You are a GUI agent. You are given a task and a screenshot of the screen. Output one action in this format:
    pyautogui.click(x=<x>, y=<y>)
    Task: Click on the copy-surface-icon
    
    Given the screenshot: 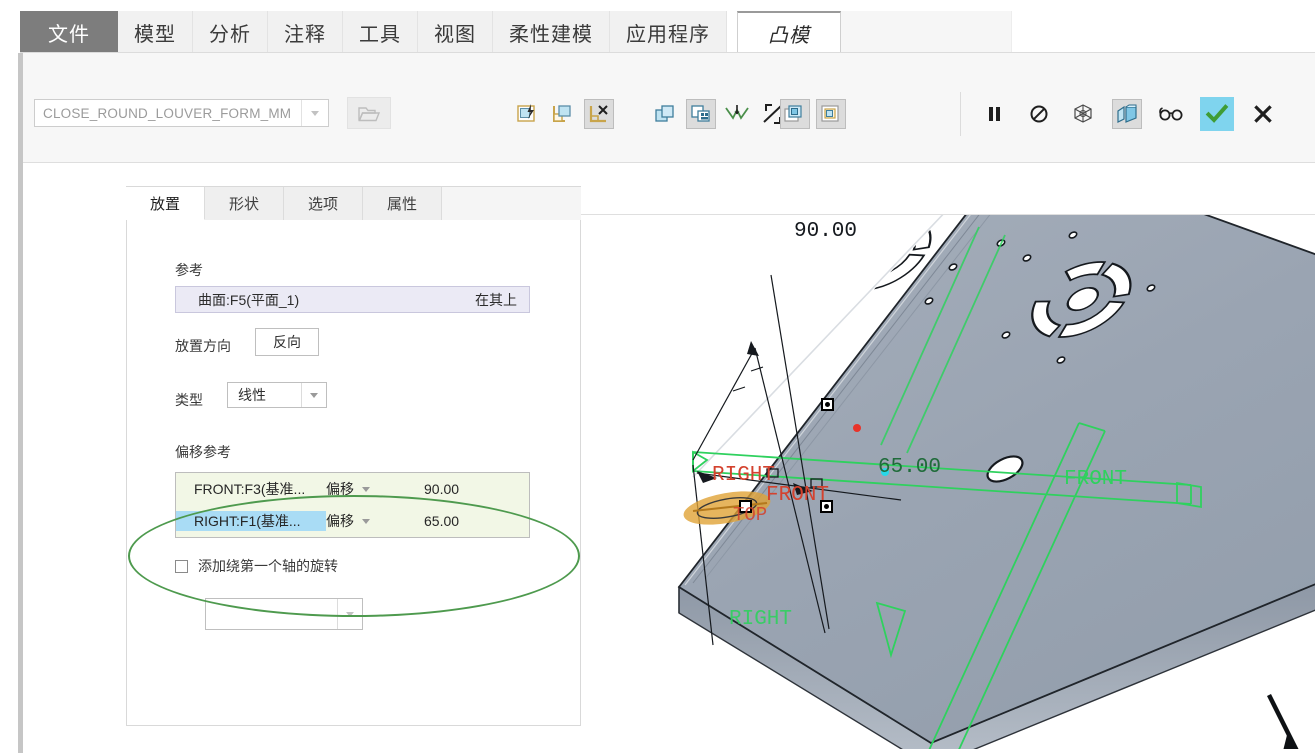 What is the action you would take?
    pyautogui.click(x=562, y=113)
    